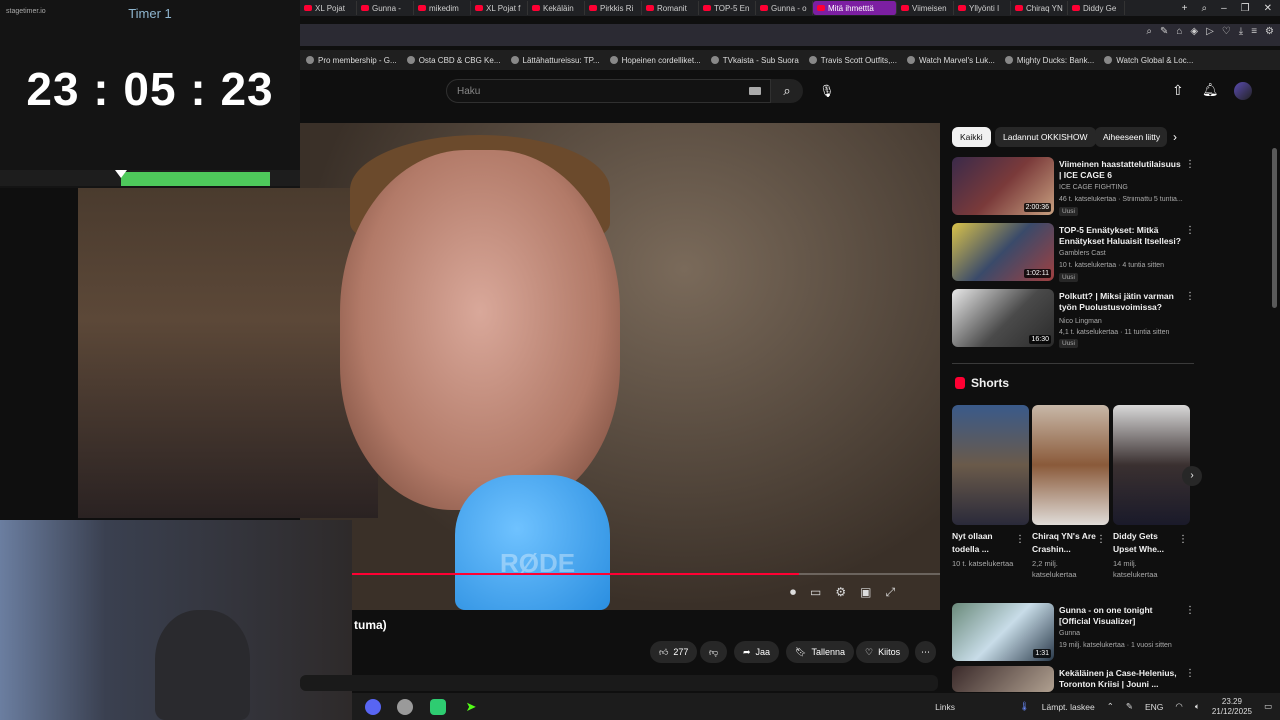 The width and height of the screenshot is (1280, 720). Describe the element at coordinates (755, 91) in the screenshot. I see `keyboard-icon` at that location.